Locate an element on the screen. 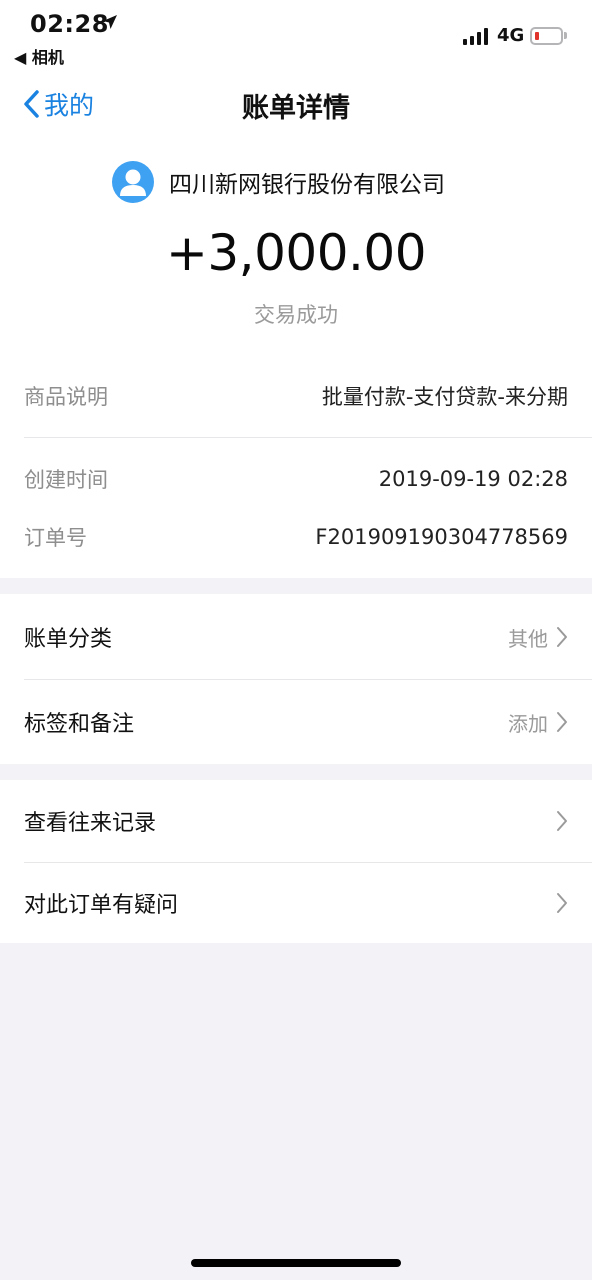 The width and height of the screenshot is (592, 1280). merchant-header: 四川新网银行股份有限公司 is located at coordinates (278, 182).